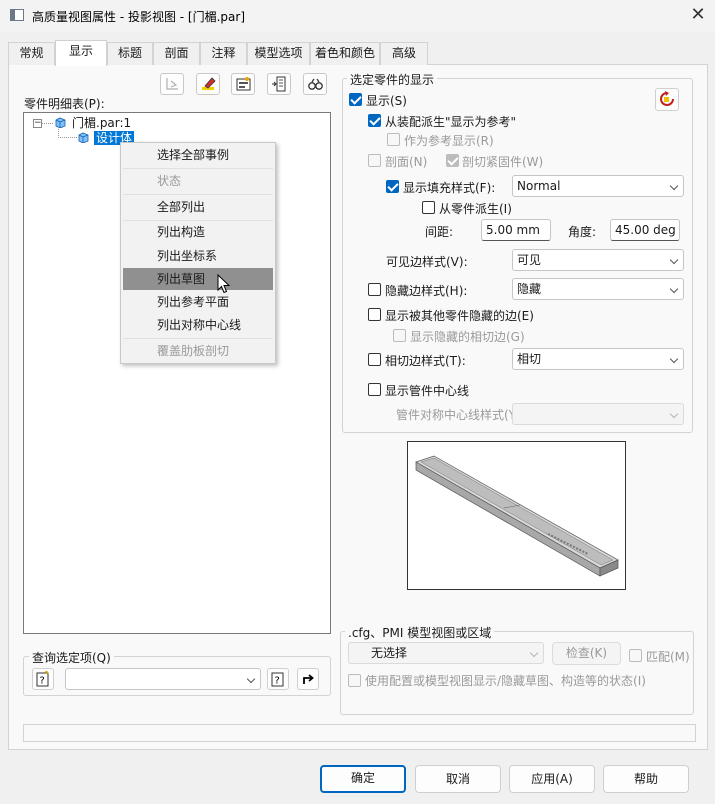  What do you see at coordinates (354, 680) in the screenshot?
I see `use-config-checkbox` at bounding box center [354, 680].